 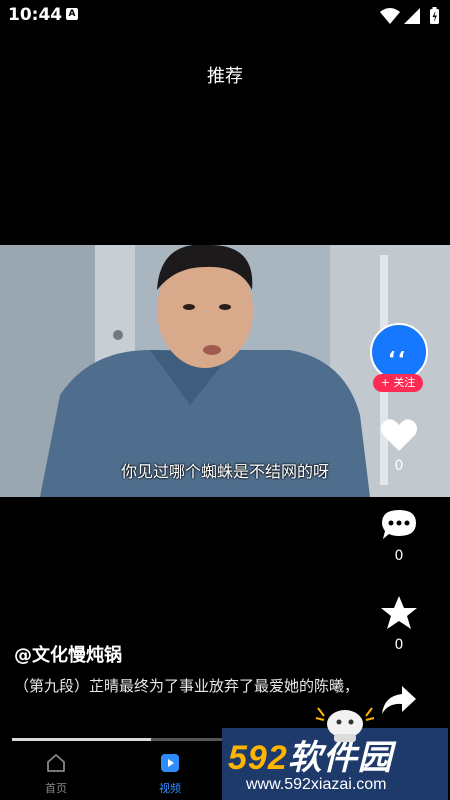 I want to click on favorite-action: 0, so click(x=399, y=624).